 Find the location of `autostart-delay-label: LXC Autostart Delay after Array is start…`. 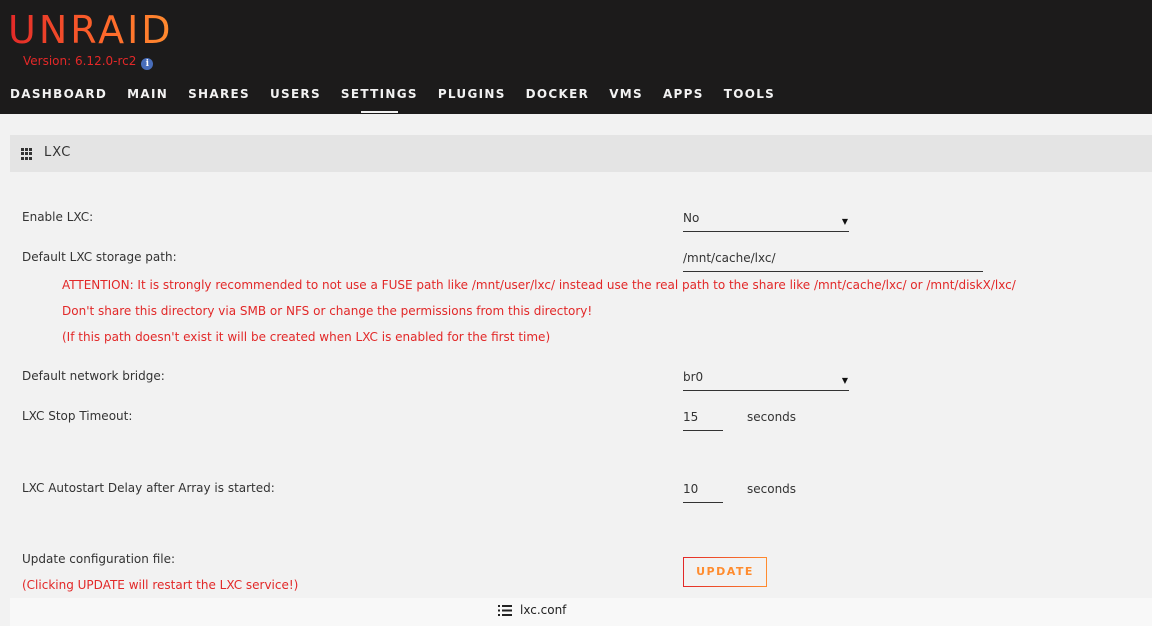

autostart-delay-label: LXC Autostart Delay after Array is start… is located at coordinates (148, 488).